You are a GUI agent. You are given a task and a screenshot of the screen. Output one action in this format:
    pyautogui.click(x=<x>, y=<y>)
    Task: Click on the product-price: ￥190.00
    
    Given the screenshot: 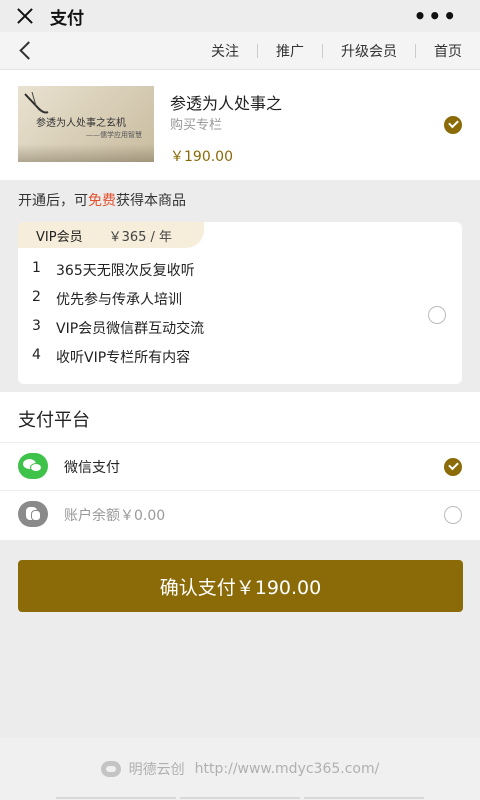 What is the action you would take?
    pyautogui.click(x=201, y=157)
    